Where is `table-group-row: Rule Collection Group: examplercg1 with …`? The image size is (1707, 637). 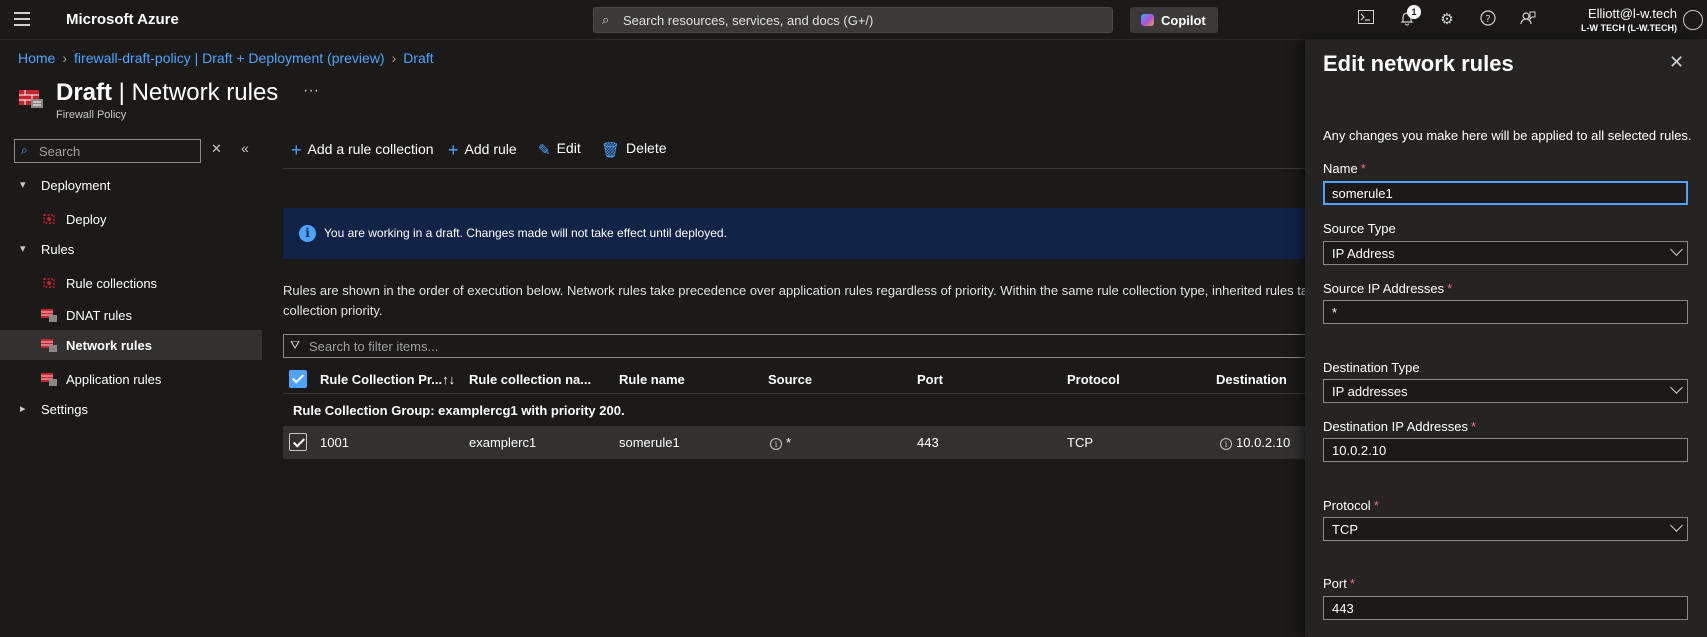 table-group-row: Rule Collection Group: examplercg1 with … is located at coordinates (795, 410).